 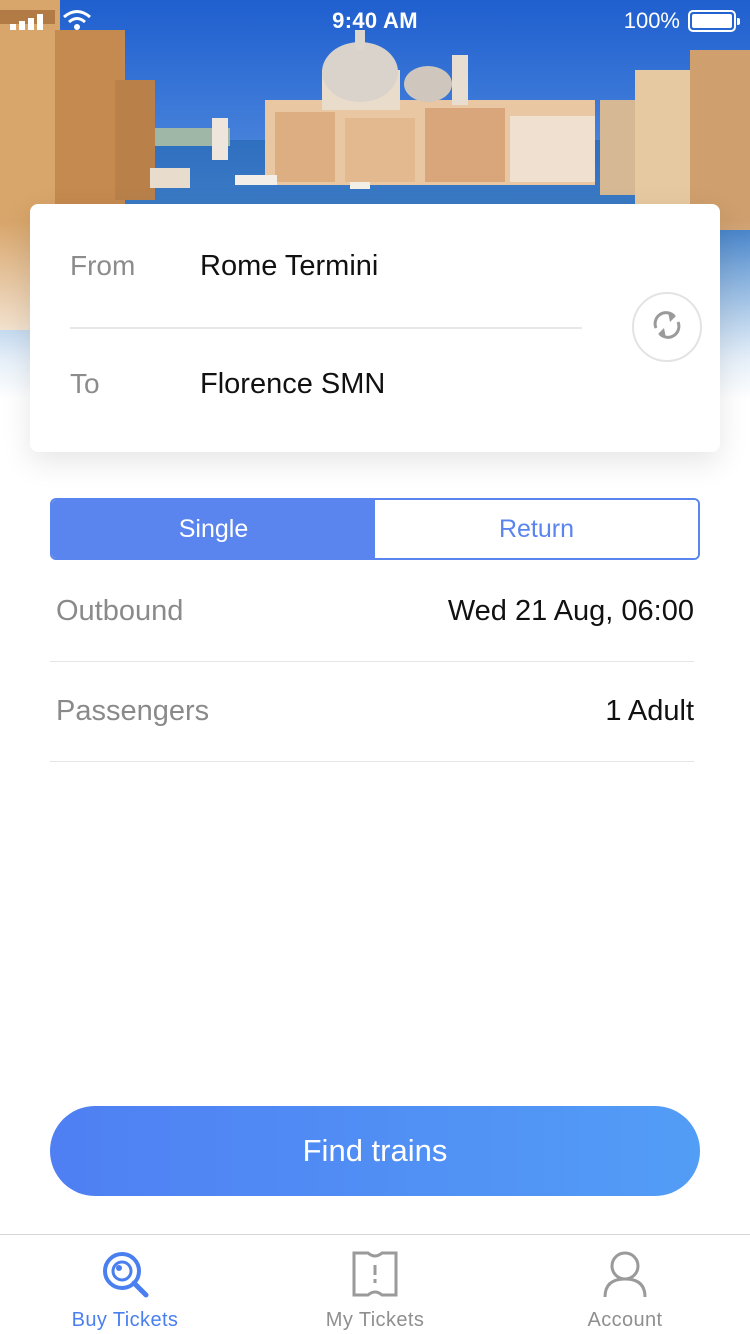 I want to click on to-station: Florence SMN, so click(x=293, y=383).